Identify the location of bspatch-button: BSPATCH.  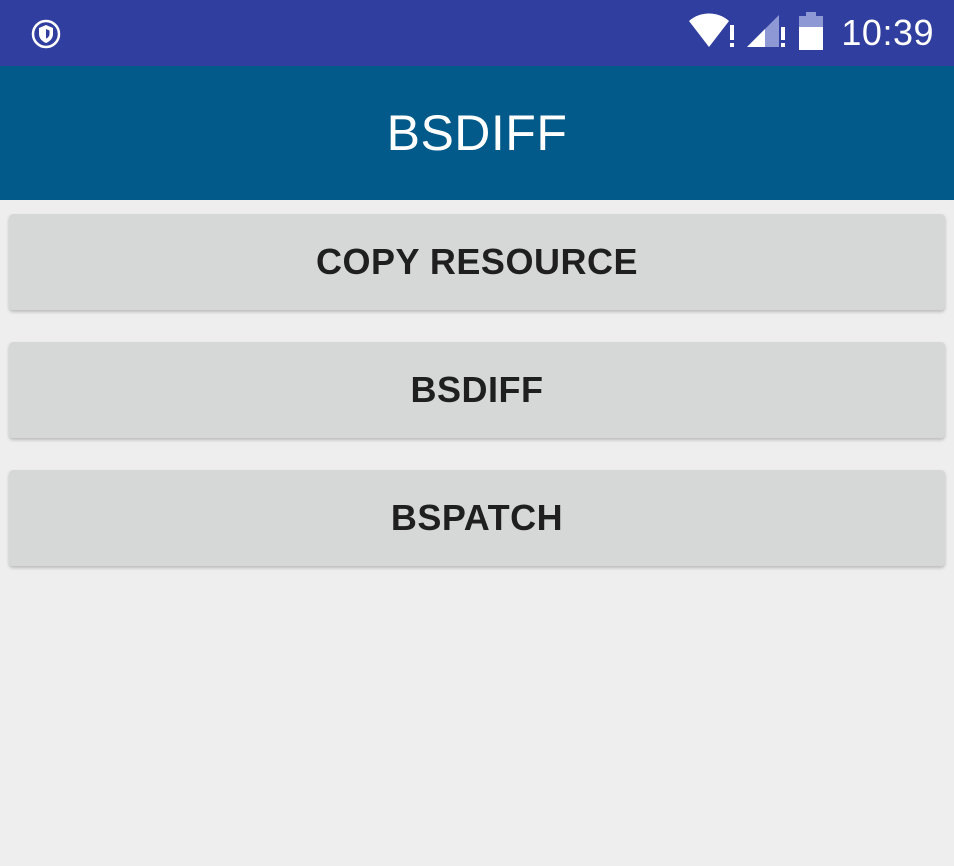
(477, 518).